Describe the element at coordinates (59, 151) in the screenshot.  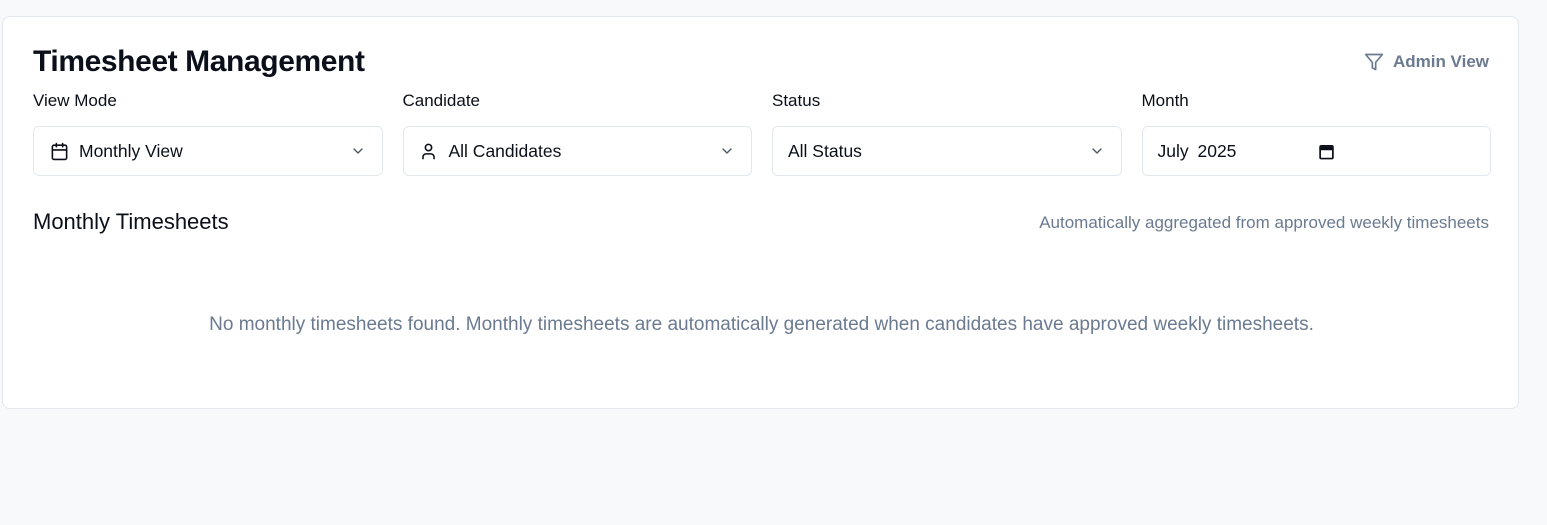
I see `calendar-icon` at that location.